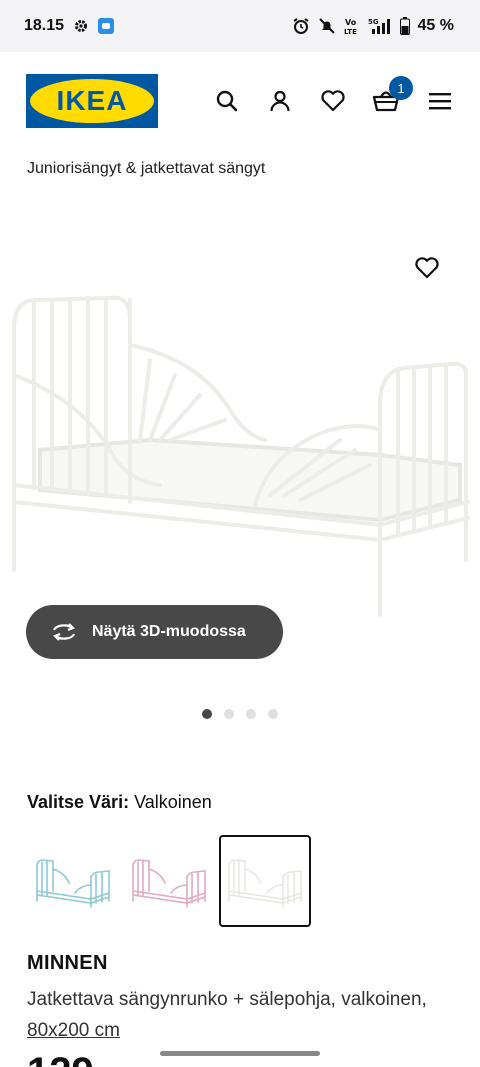 The image size is (480, 1067). Describe the element at coordinates (64, 632) in the screenshot. I see `rotate-3d-icon` at that location.